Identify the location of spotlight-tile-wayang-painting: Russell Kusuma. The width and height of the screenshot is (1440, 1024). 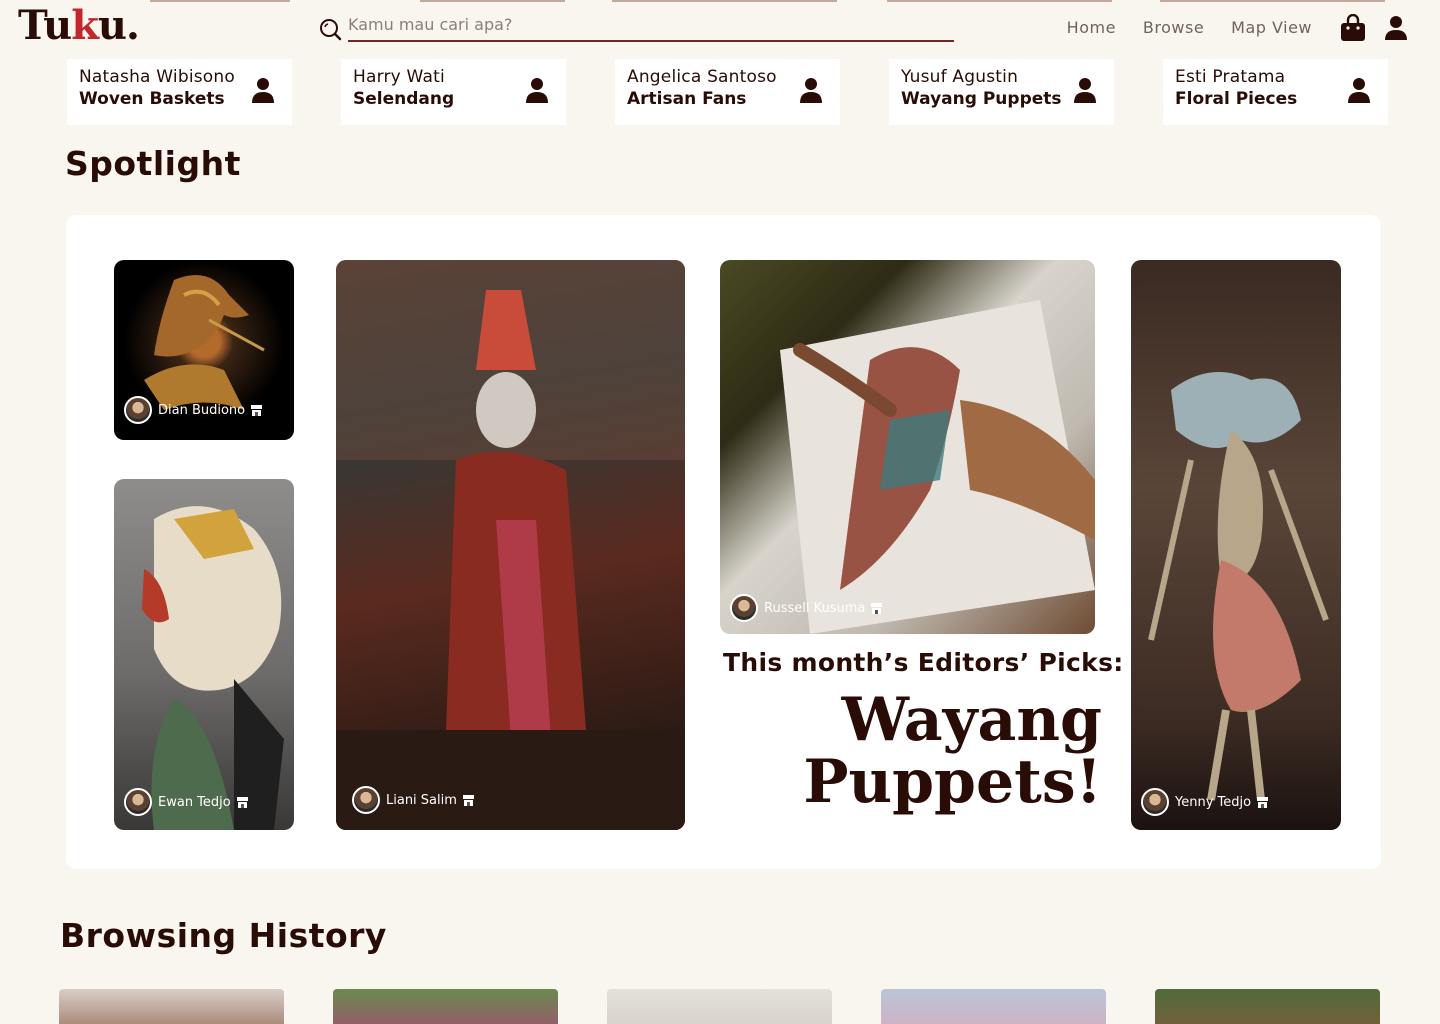
(907, 447).